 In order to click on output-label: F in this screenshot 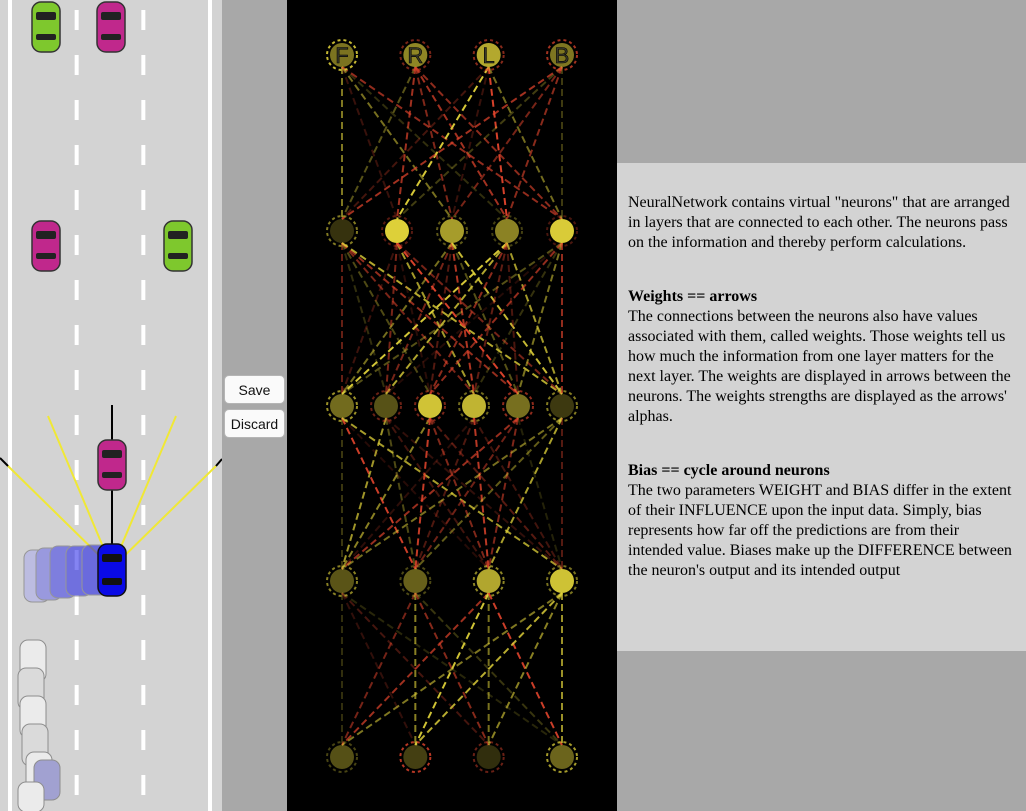, I will do `click(341, 55)`.